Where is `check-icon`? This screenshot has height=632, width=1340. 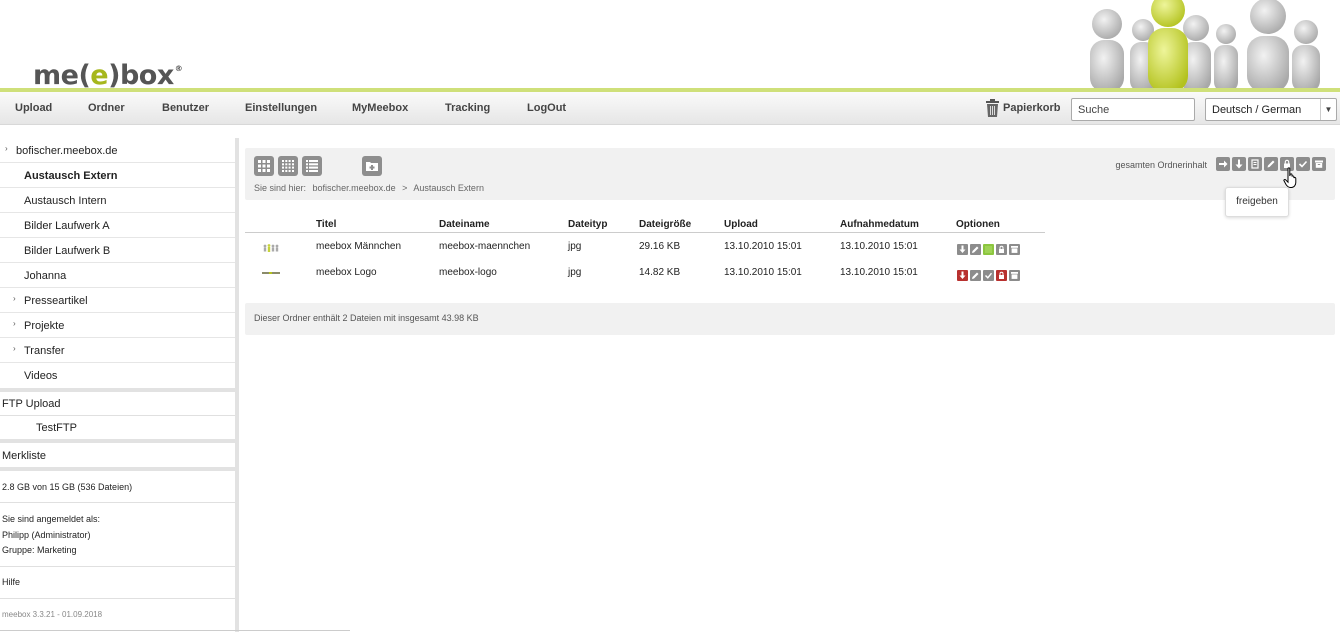
check-icon is located at coordinates (1303, 164).